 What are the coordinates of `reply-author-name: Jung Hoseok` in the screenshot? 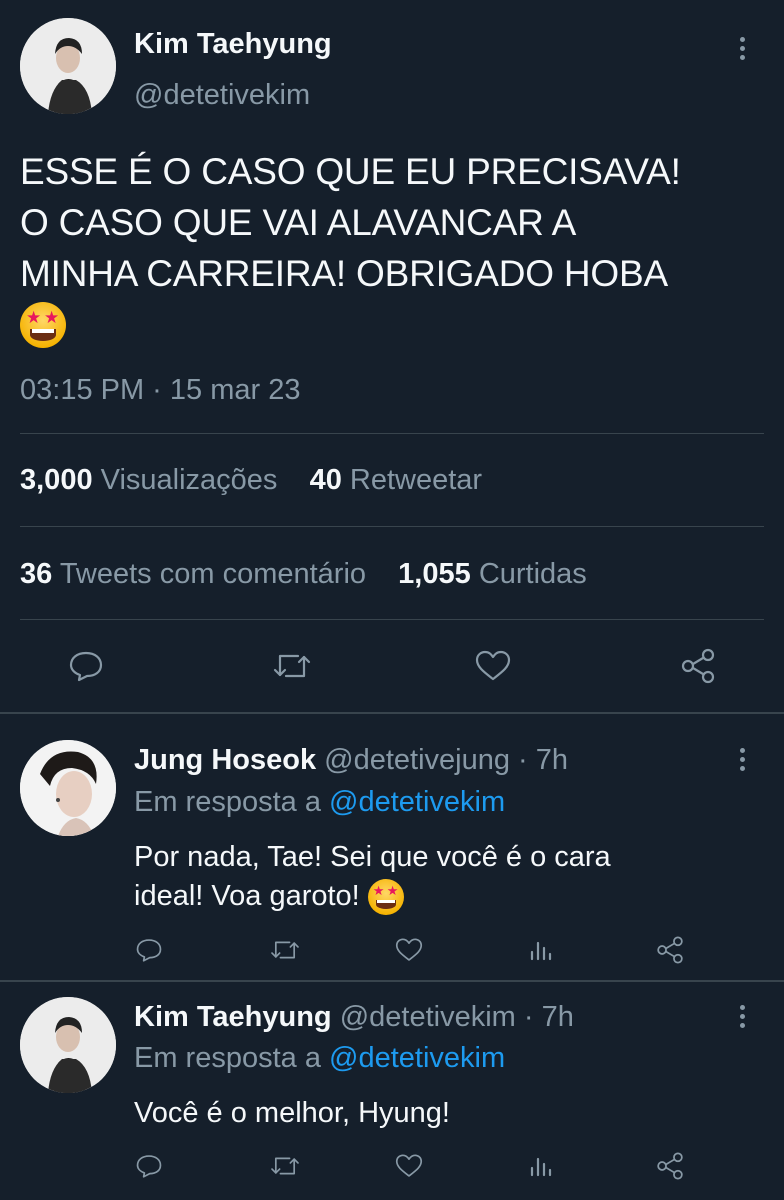 It's located at (225, 760).